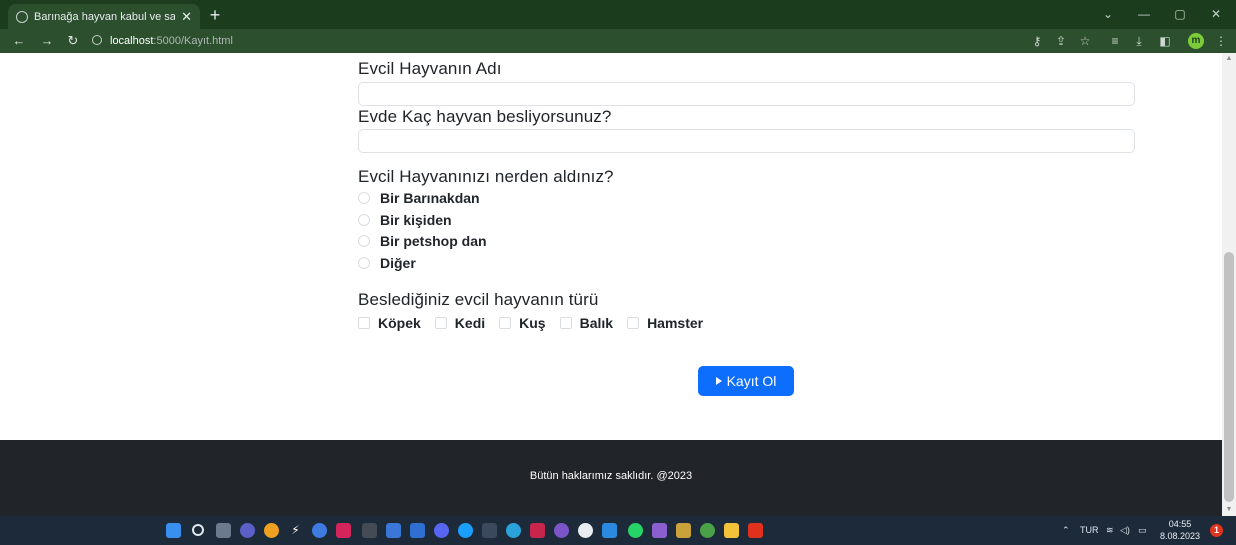 This screenshot has width=1236, height=545. I want to click on pet-name-input, so click(746, 94).